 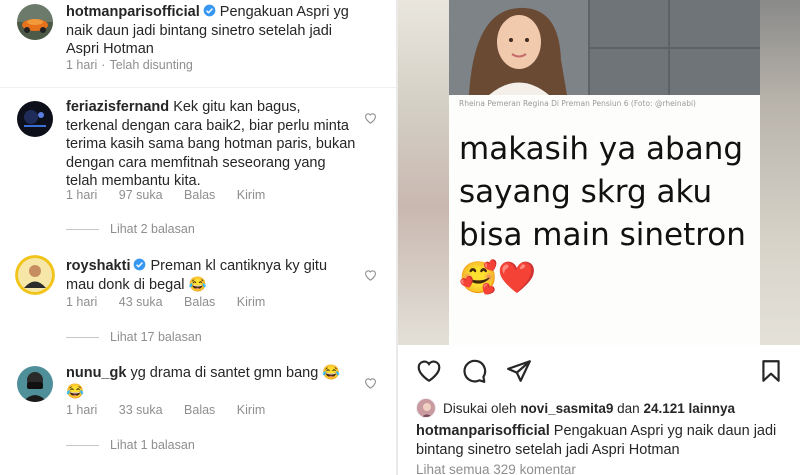 What do you see at coordinates (141, 195) in the screenshot?
I see `comment-likes: 97 suka` at bounding box center [141, 195].